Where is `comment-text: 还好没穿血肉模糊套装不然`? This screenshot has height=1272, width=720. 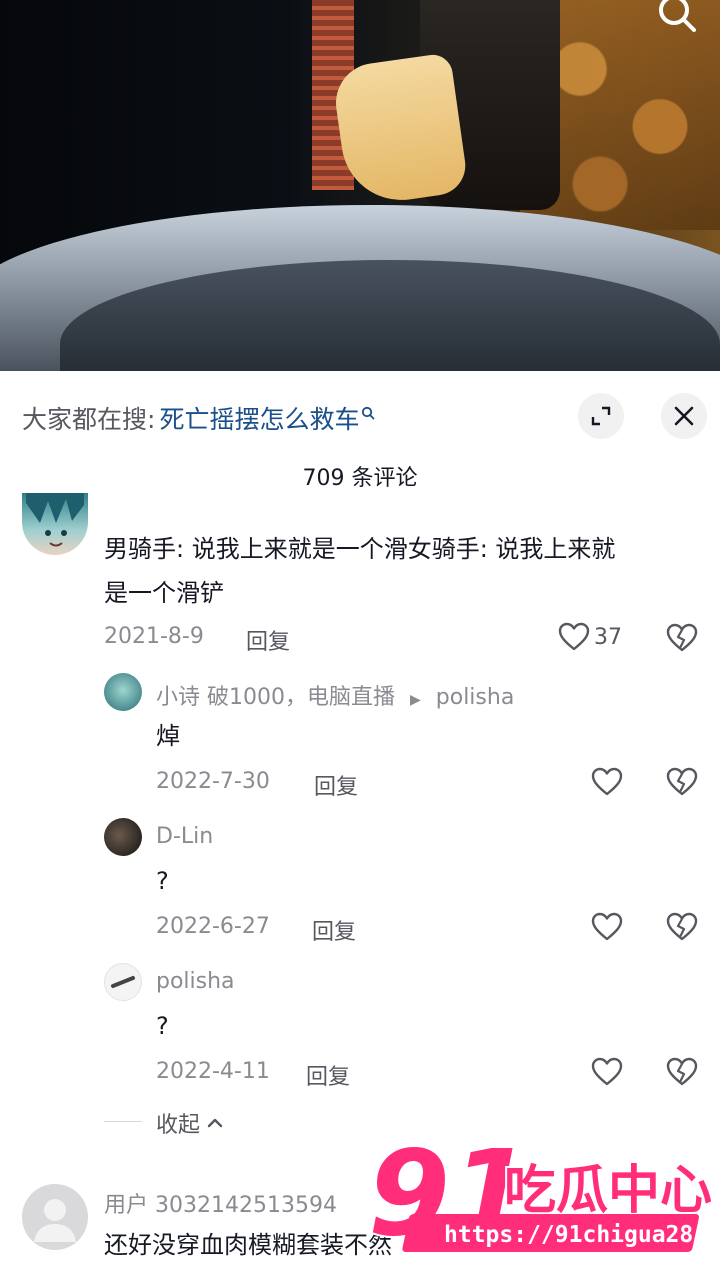 comment-text: 还好没穿血肉模糊套装不然 is located at coordinates (248, 1245).